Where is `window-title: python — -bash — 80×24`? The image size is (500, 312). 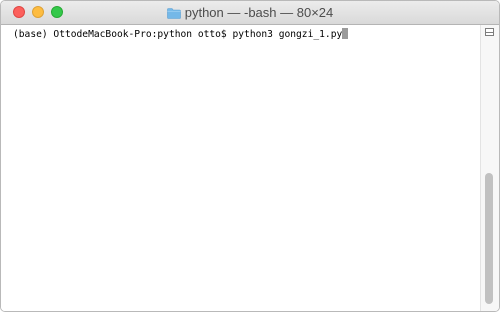
window-title: python — -bash — 80×24 is located at coordinates (259, 12).